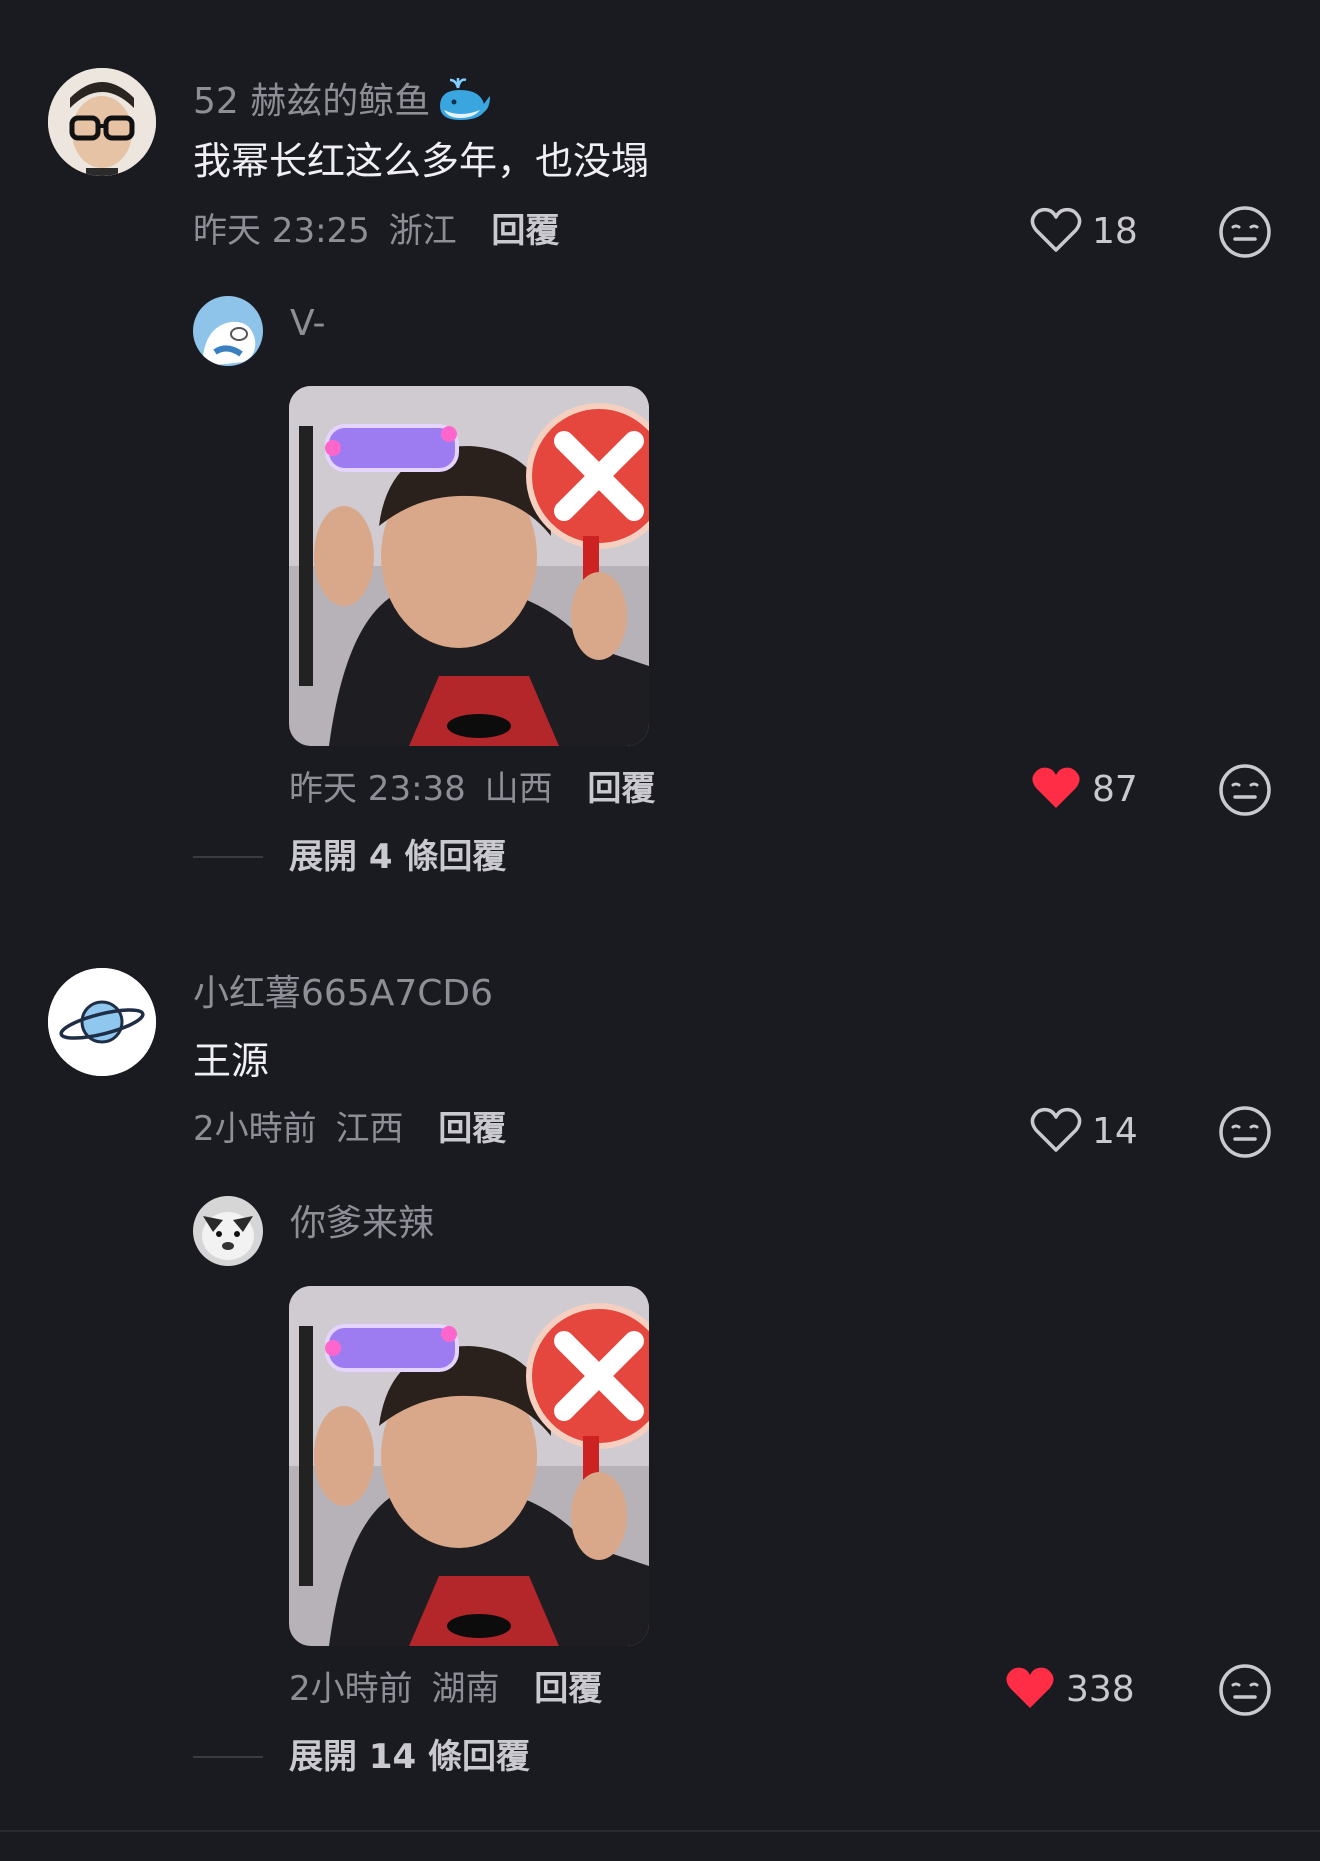  What do you see at coordinates (469, 1466) in the screenshot?
I see `reply-2-sticker-image` at bounding box center [469, 1466].